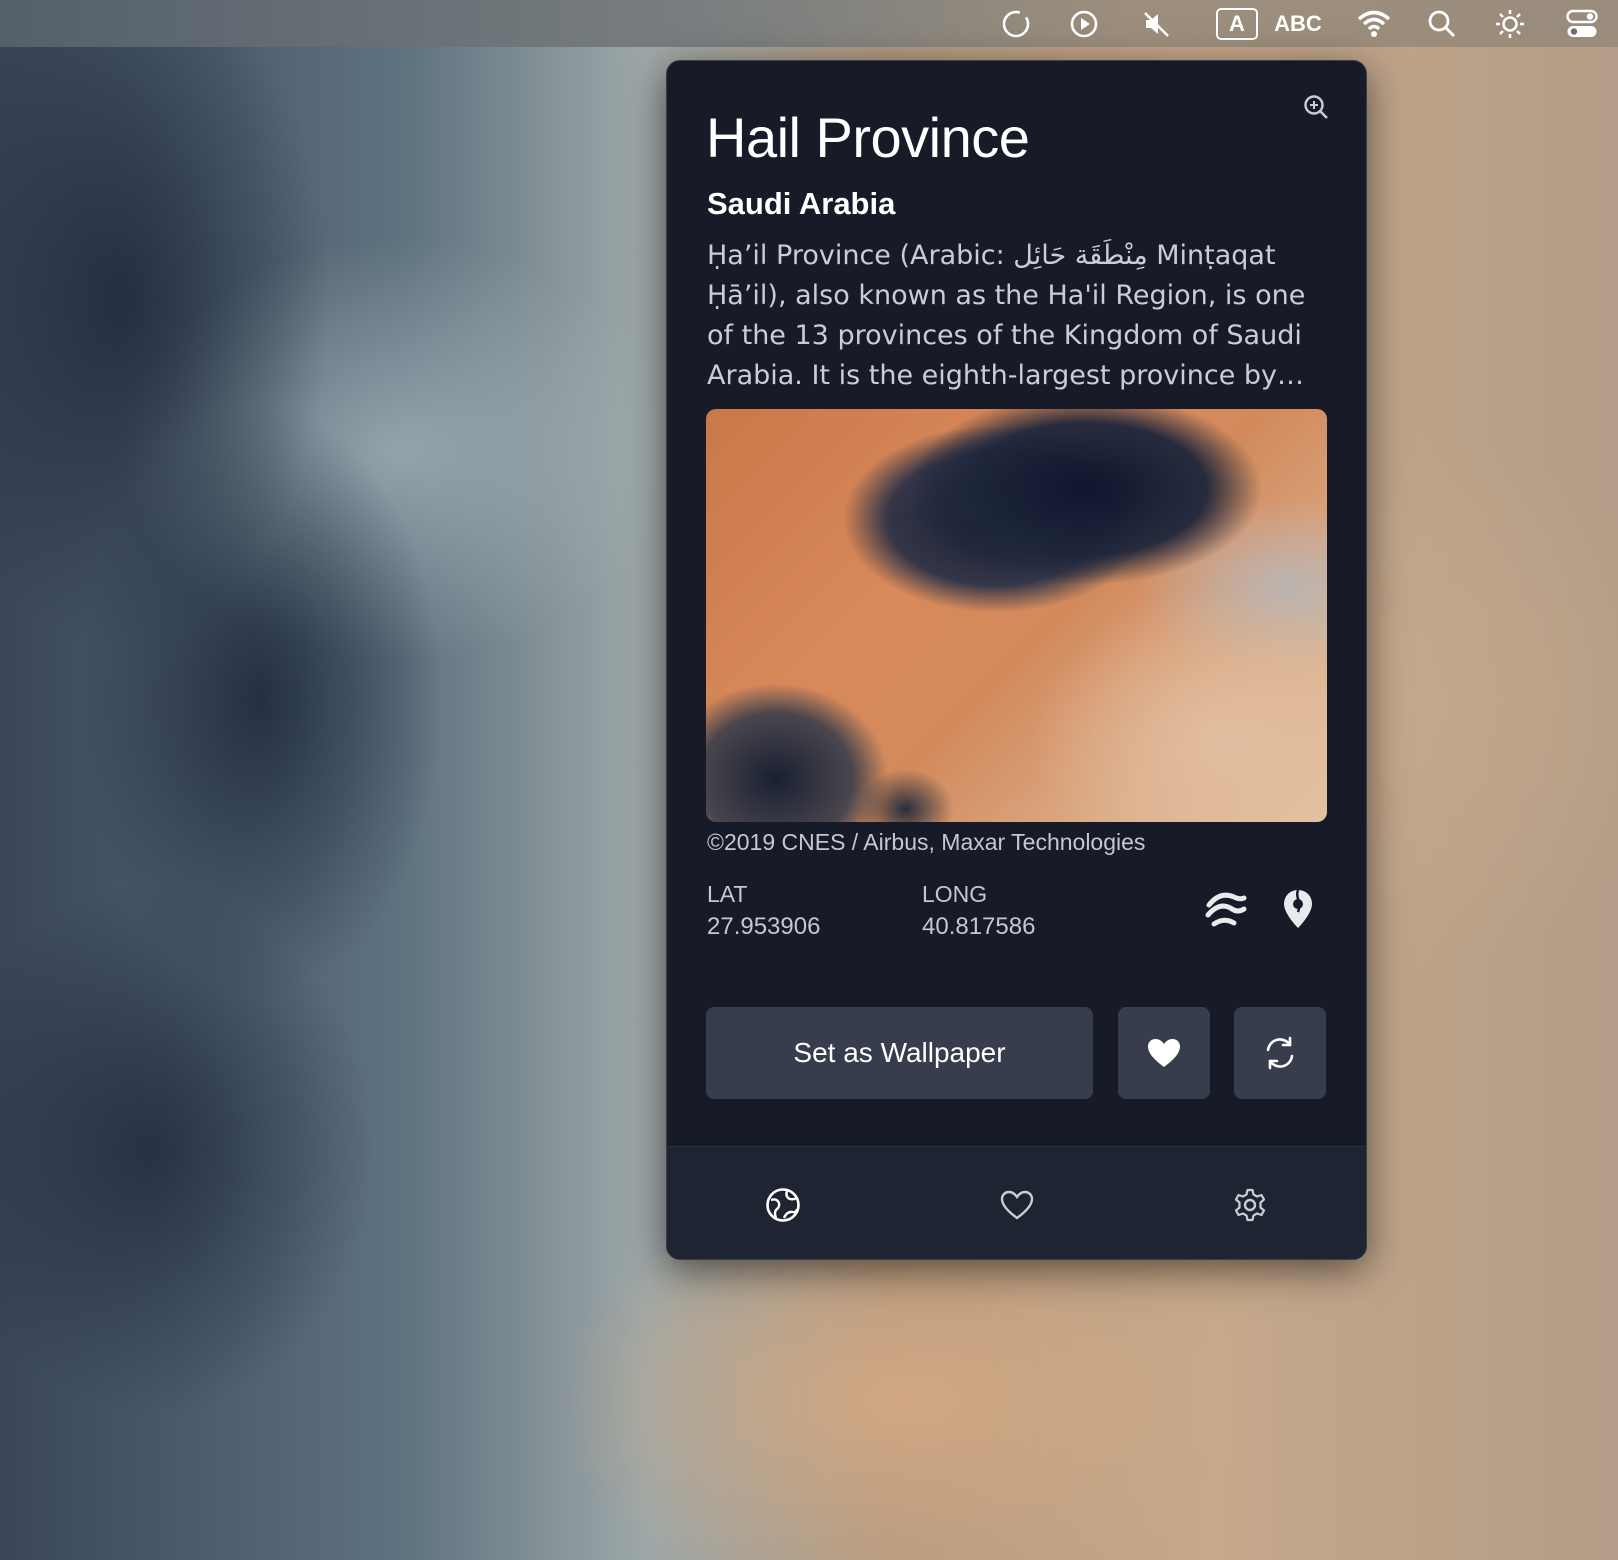 The image size is (1618, 1560). I want to click on control-center-icon, so click(1582, 23).